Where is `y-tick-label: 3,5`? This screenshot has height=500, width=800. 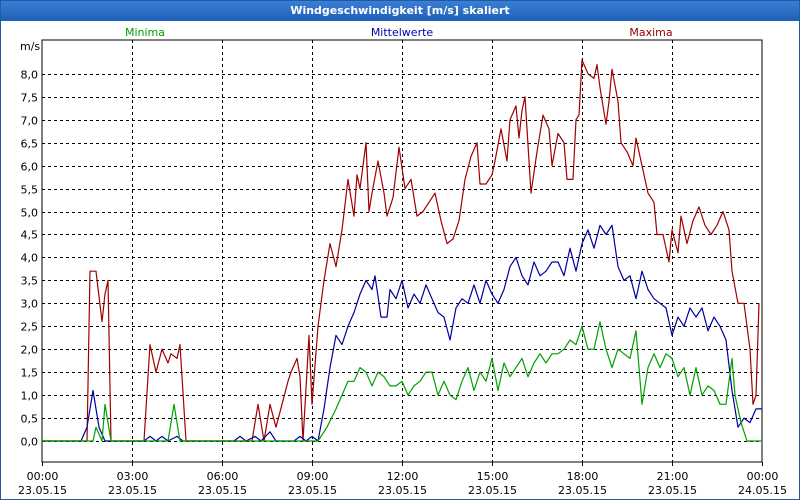 y-tick-label: 3,5 is located at coordinates (30, 281).